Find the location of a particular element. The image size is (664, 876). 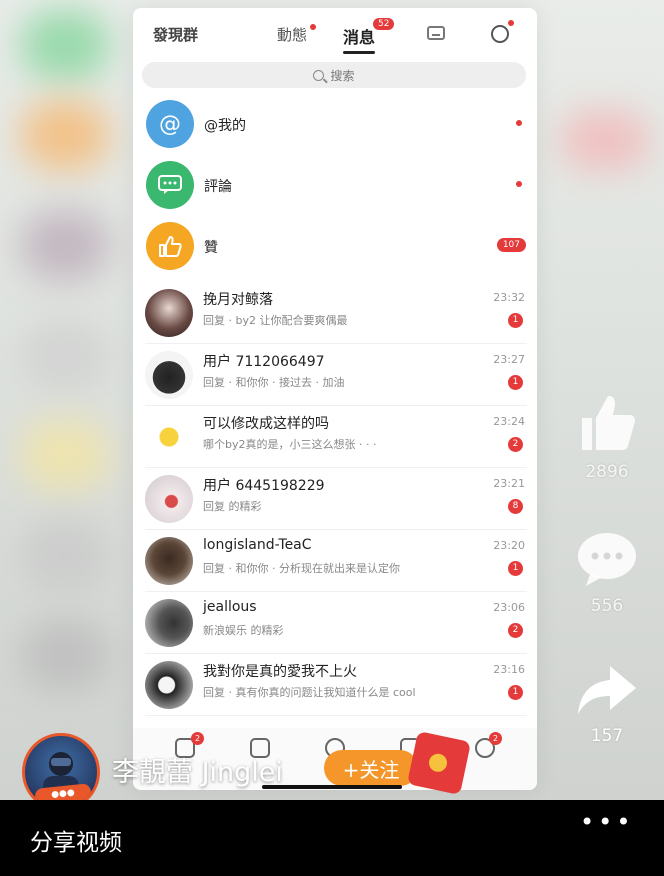

chat-time: 23:21 is located at coordinates (509, 483).